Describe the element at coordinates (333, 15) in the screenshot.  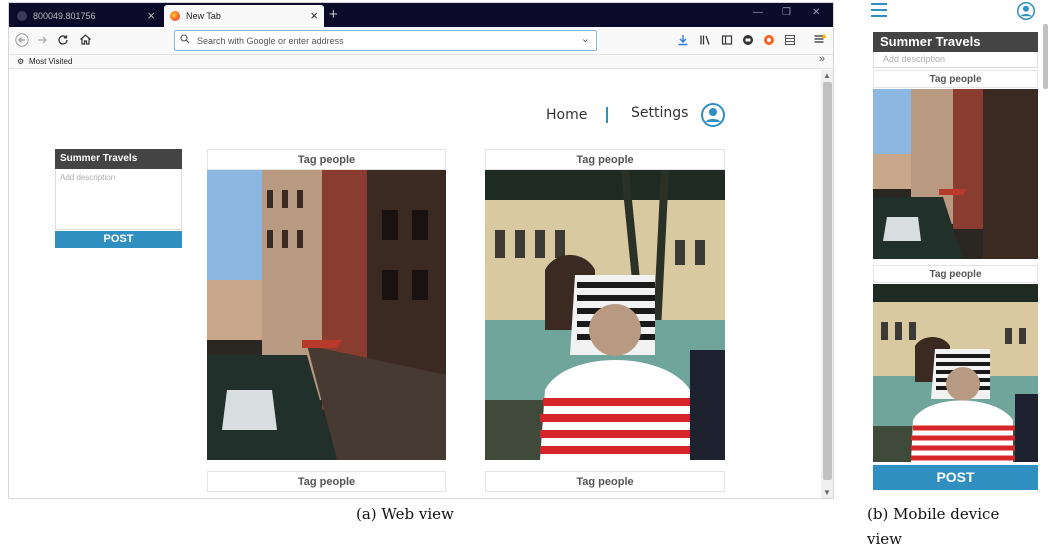
I see `new-tab-button: +` at that location.